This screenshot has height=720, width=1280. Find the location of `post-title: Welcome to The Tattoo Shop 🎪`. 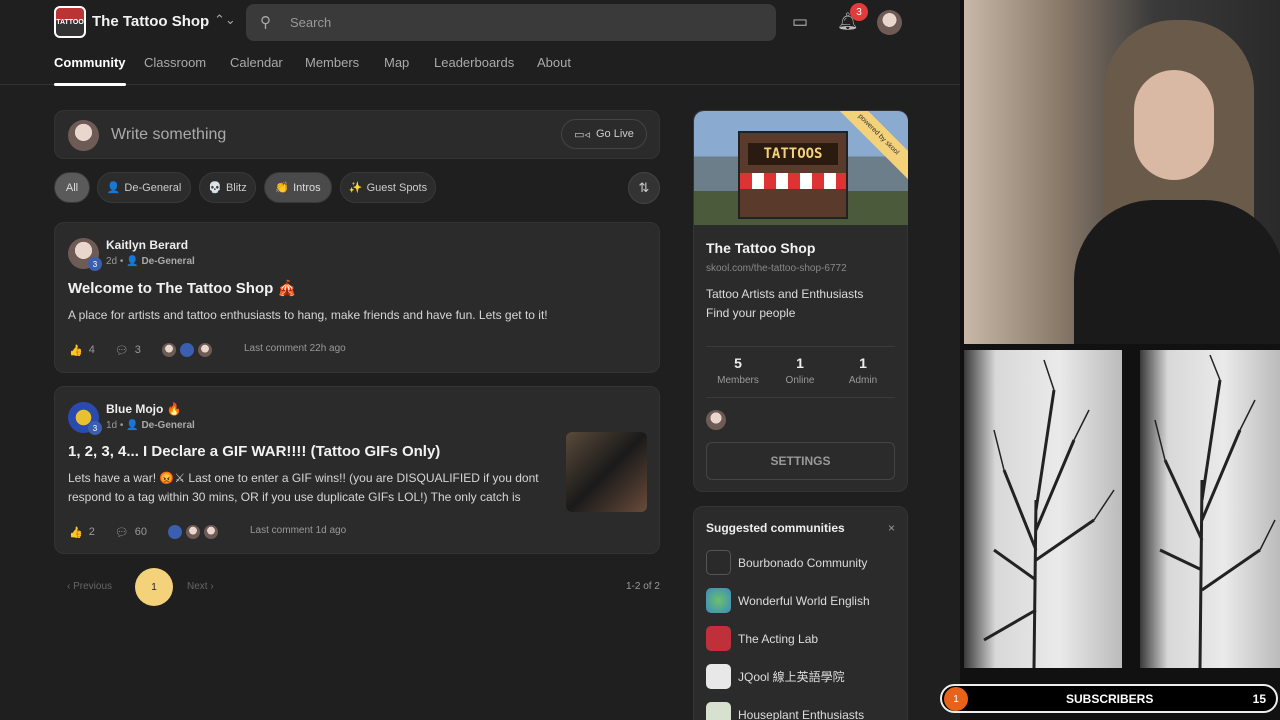

post-title: Welcome to The Tattoo Shop 🎪 is located at coordinates (182, 288).